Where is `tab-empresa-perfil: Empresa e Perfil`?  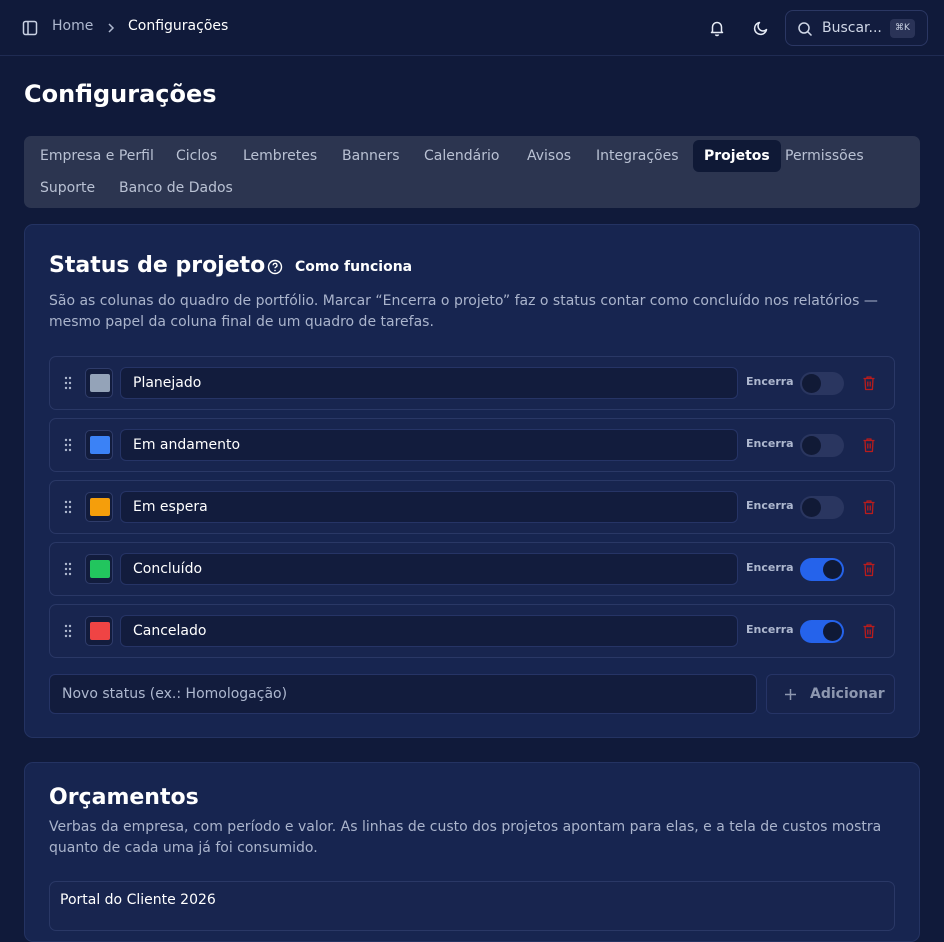 tab-empresa-perfil: Empresa e Perfil is located at coordinates (97, 156).